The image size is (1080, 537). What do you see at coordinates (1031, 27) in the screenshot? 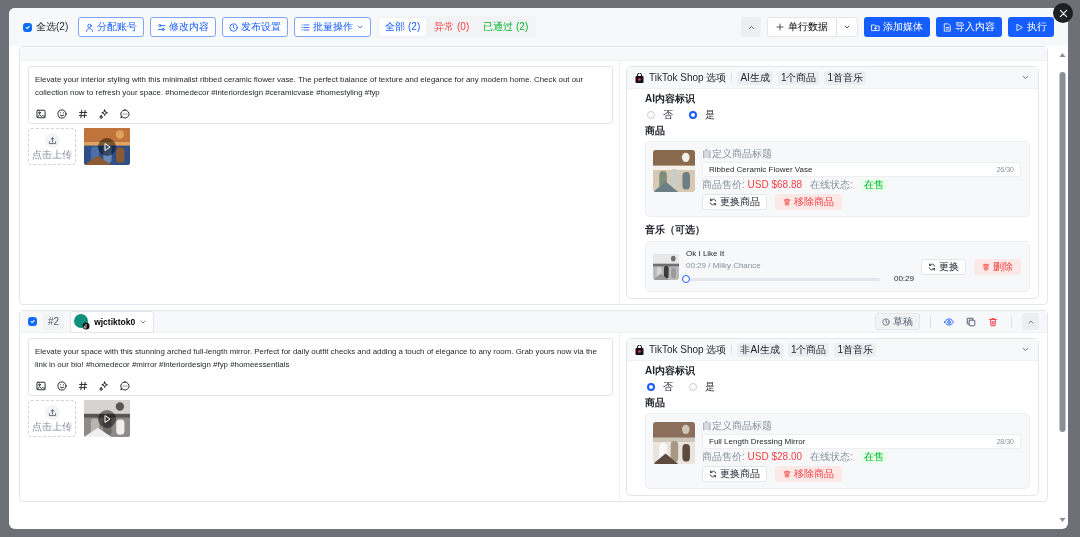
I see `primary-button: 执行` at bounding box center [1031, 27].